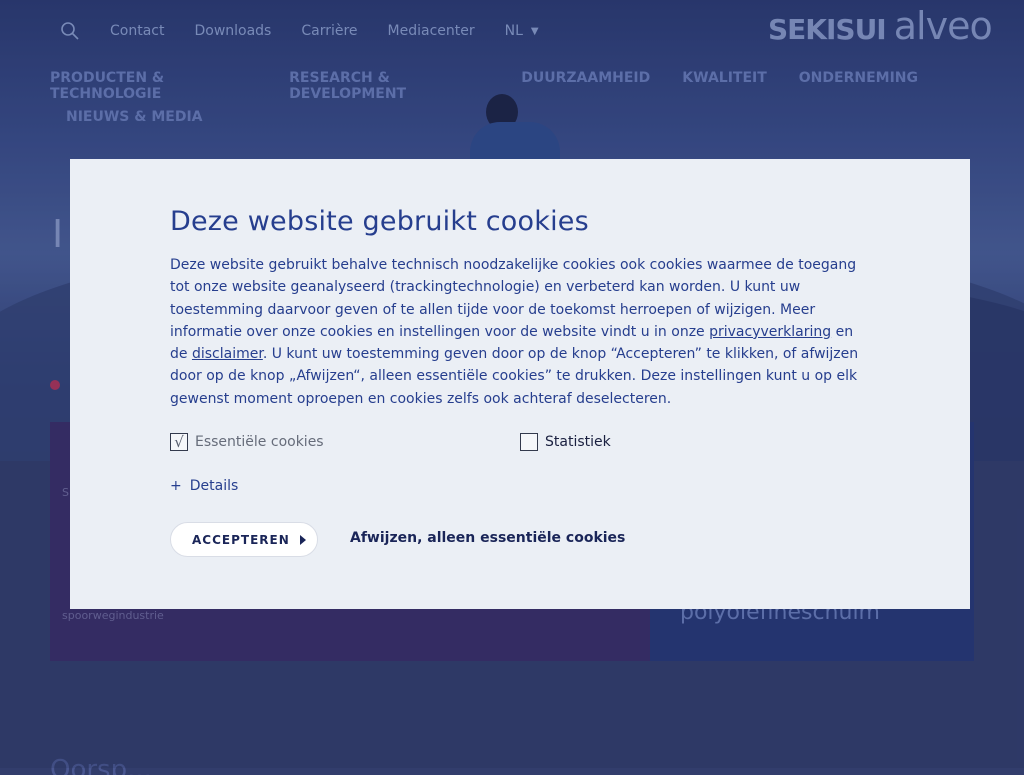 The image size is (1024, 775). What do you see at coordinates (259, 442) in the screenshot?
I see `checkbox-label: Essentiële cookies` at bounding box center [259, 442].